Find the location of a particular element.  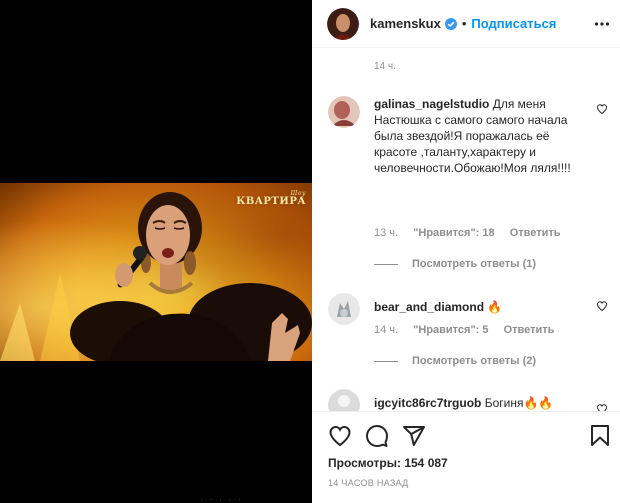

follow-button: Подписаться is located at coordinates (513, 23).